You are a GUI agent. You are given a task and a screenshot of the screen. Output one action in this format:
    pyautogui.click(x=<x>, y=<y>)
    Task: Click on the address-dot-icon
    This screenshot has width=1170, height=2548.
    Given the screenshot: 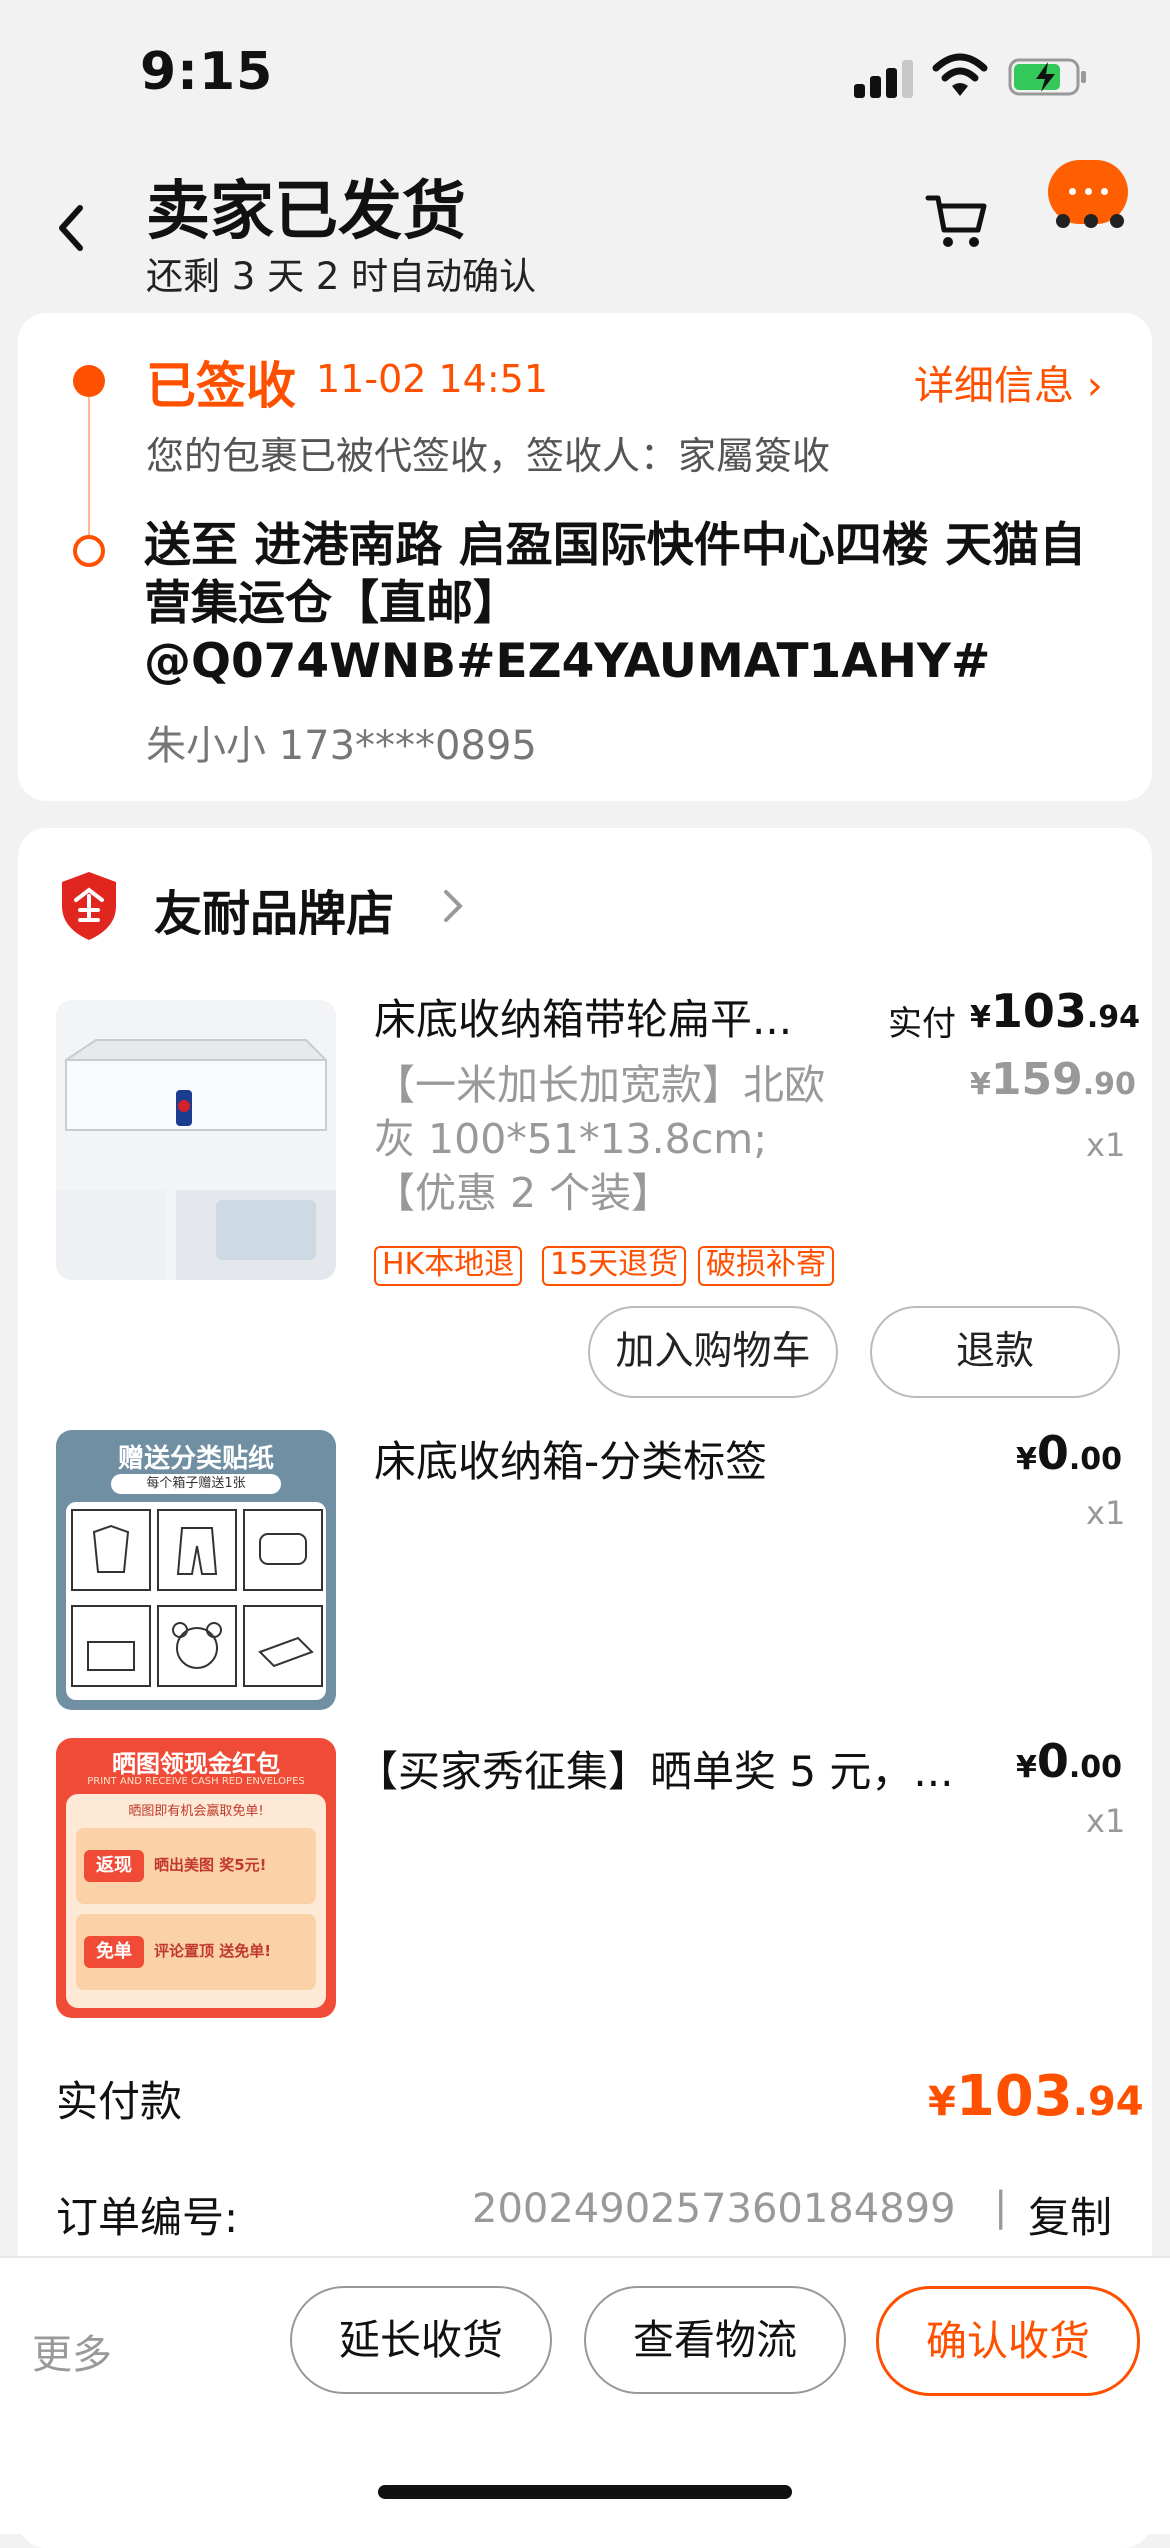 What is the action you would take?
    pyautogui.click(x=89, y=551)
    